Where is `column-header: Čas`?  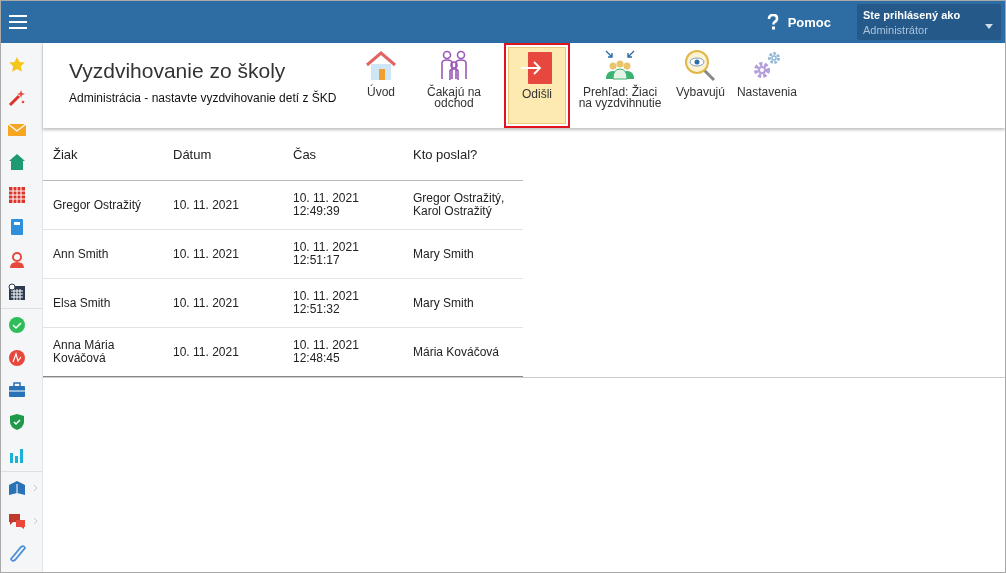
column-header: Čas is located at coordinates (343, 154).